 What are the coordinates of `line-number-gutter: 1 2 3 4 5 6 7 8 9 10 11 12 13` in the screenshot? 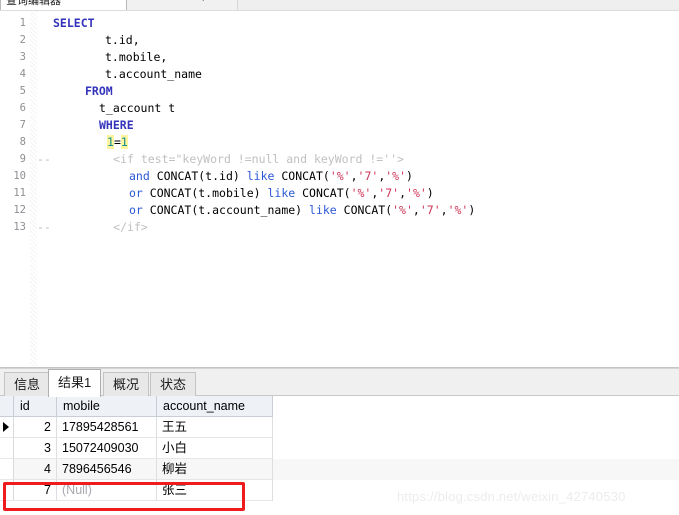 It's located at (15, 189).